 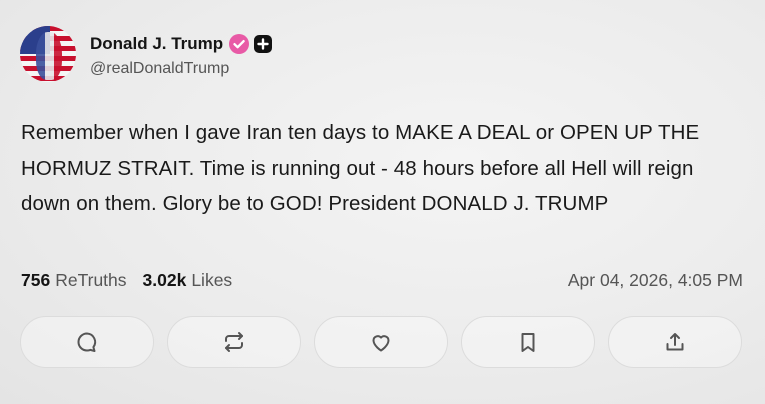 I want to click on post-header: Donald J. Trump @realDonaldTrump, so click(x=146, y=54).